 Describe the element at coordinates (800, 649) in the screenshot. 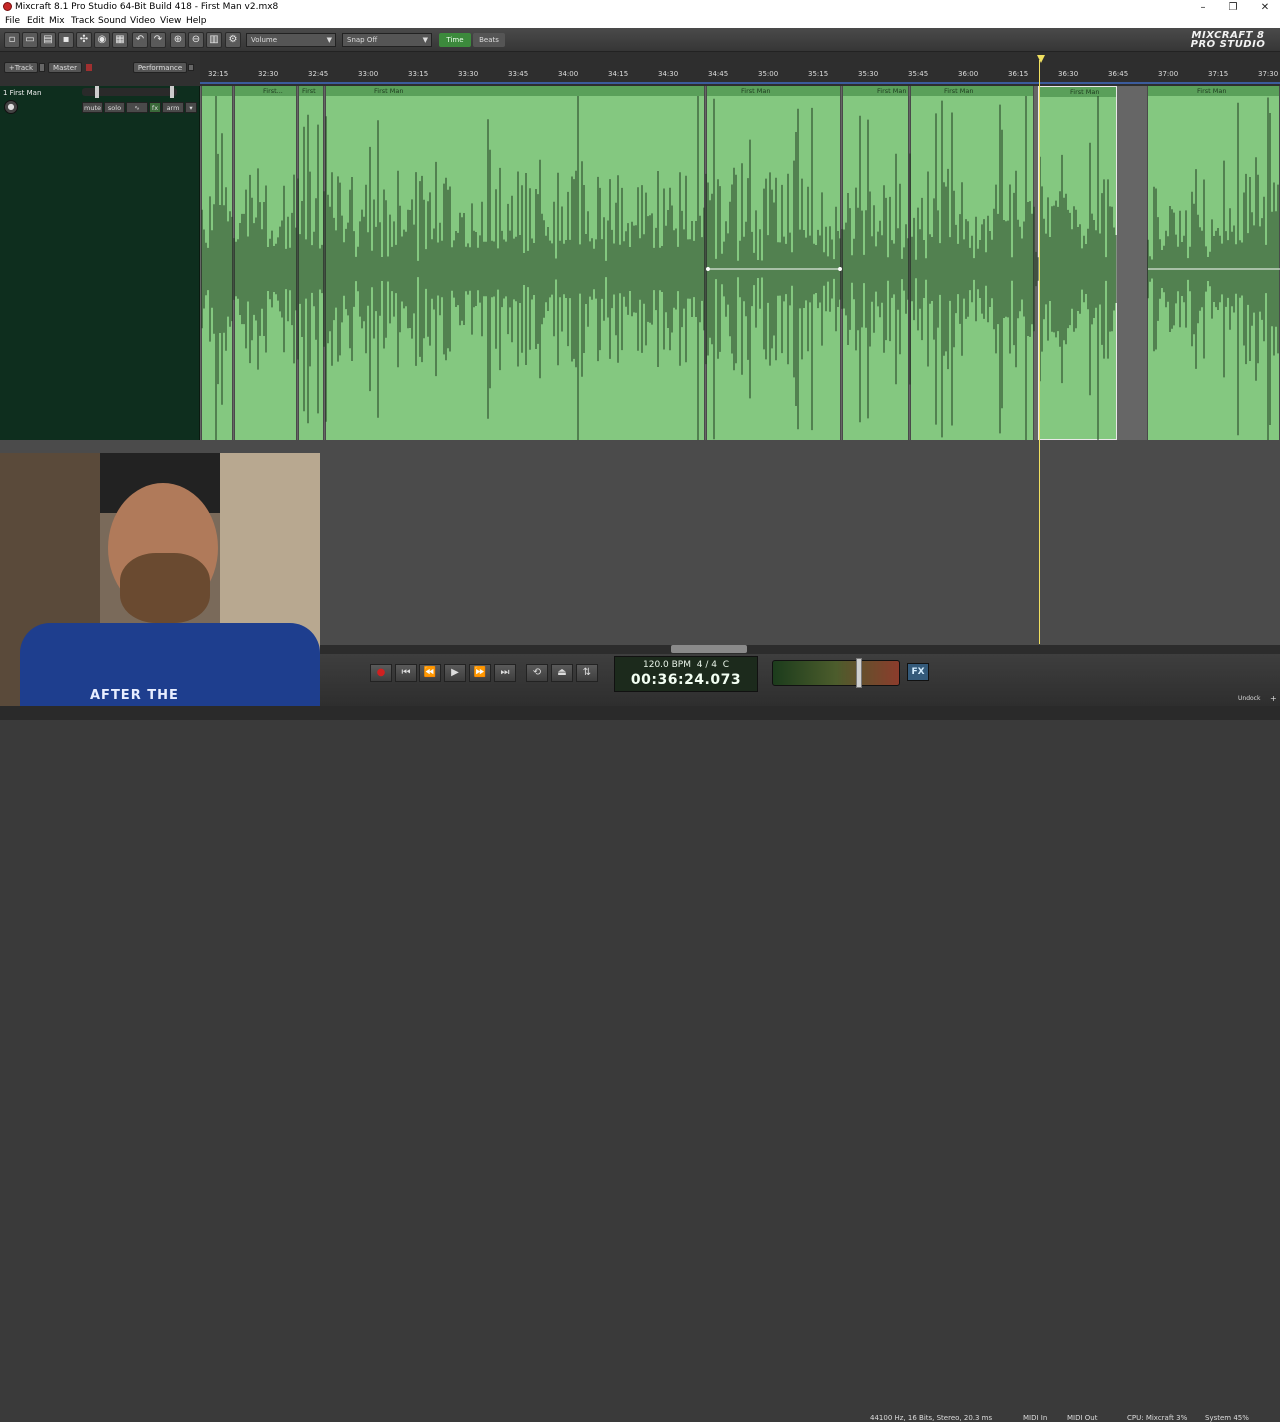

I see `horizontal-scrollbar` at that location.